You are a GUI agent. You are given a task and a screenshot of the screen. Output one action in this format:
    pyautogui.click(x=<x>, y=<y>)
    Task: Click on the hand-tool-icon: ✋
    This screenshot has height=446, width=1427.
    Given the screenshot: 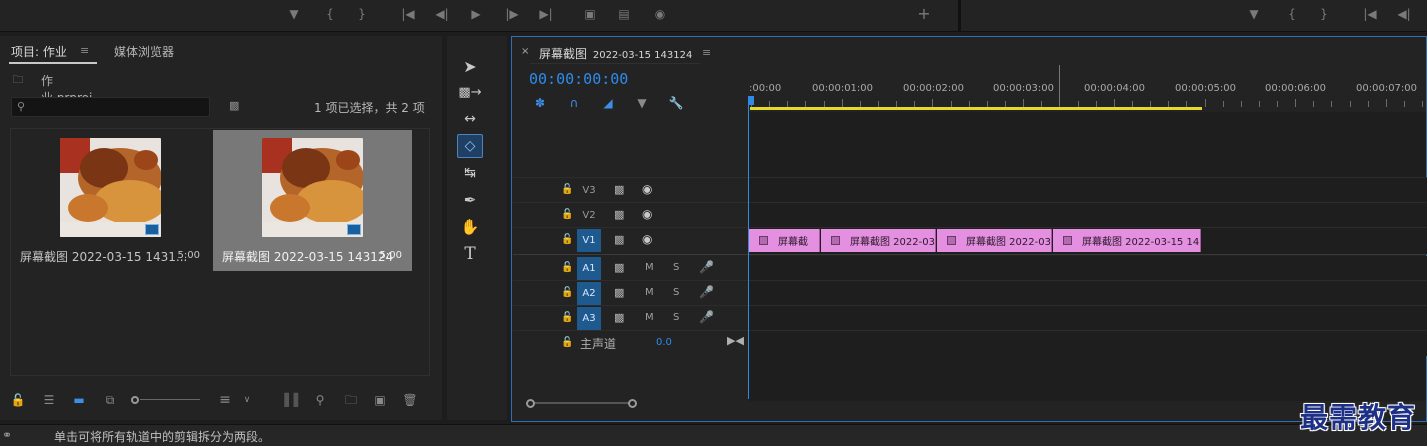 What is the action you would take?
    pyautogui.click(x=470, y=227)
    